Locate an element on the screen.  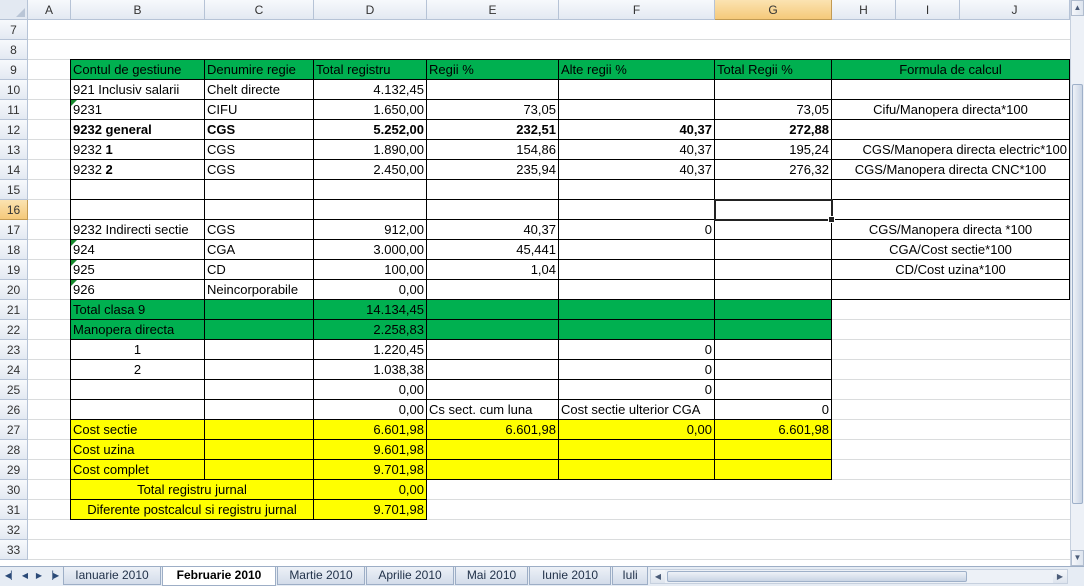
cell-c20: Neincorporabile is located at coordinates (259, 289).